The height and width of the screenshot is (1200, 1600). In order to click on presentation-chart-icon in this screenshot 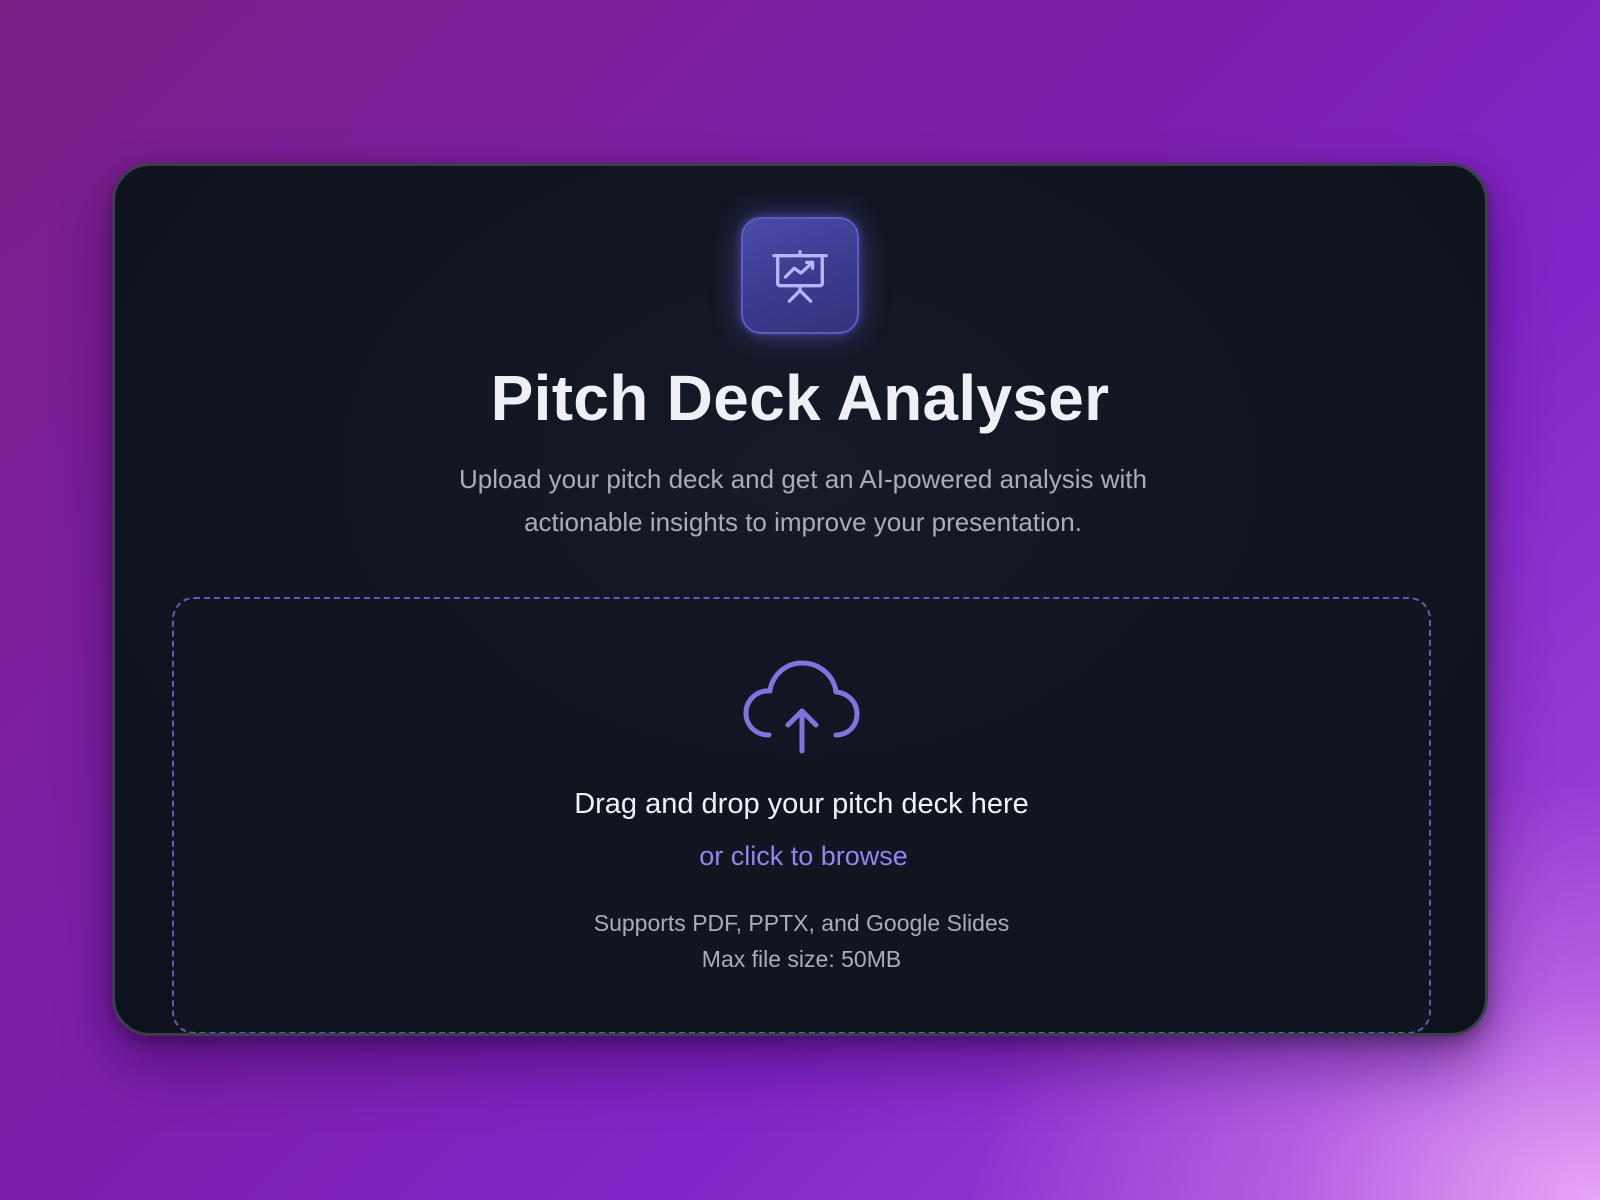, I will do `click(800, 276)`.